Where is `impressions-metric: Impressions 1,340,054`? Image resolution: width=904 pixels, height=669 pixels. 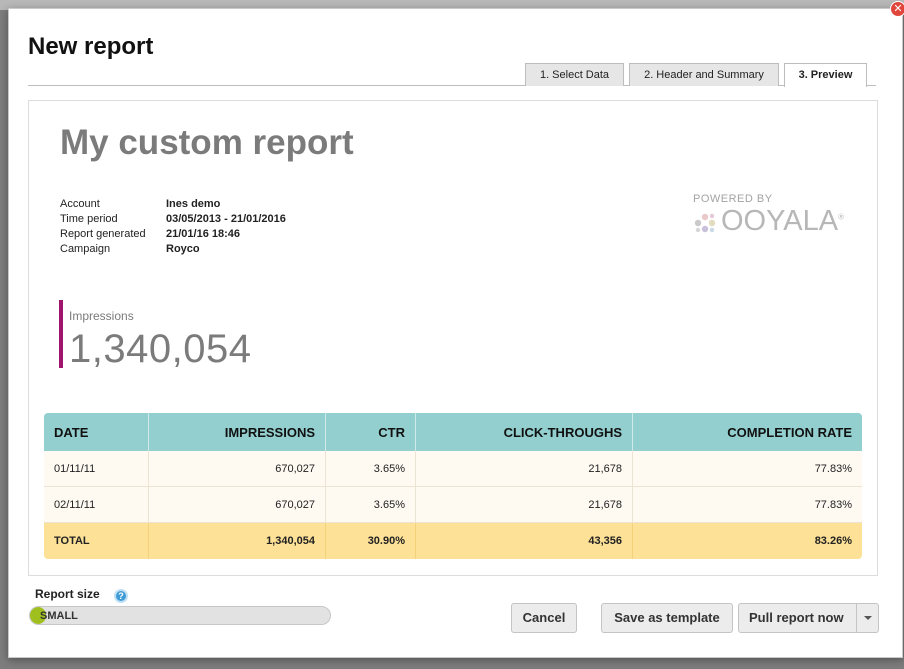 impressions-metric: Impressions 1,340,054 is located at coordinates (155, 335).